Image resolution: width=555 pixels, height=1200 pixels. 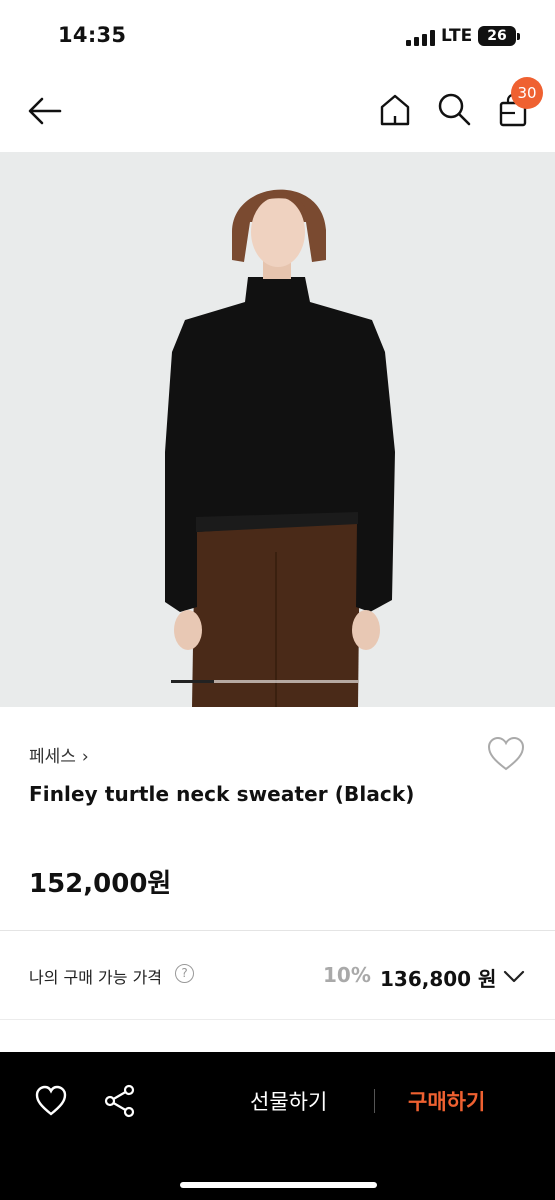 What do you see at coordinates (499, 36) in the screenshot?
I see `battery-icon: 26` at bounding box center [499, 36].